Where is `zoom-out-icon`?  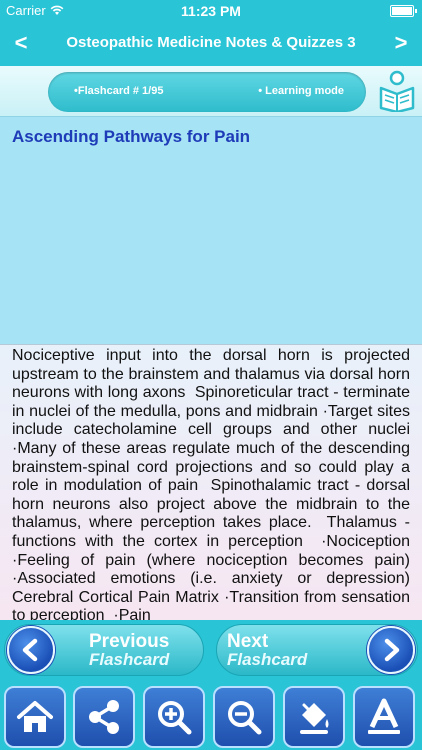 zoom-out-icon is located at coordinates (245, 718).